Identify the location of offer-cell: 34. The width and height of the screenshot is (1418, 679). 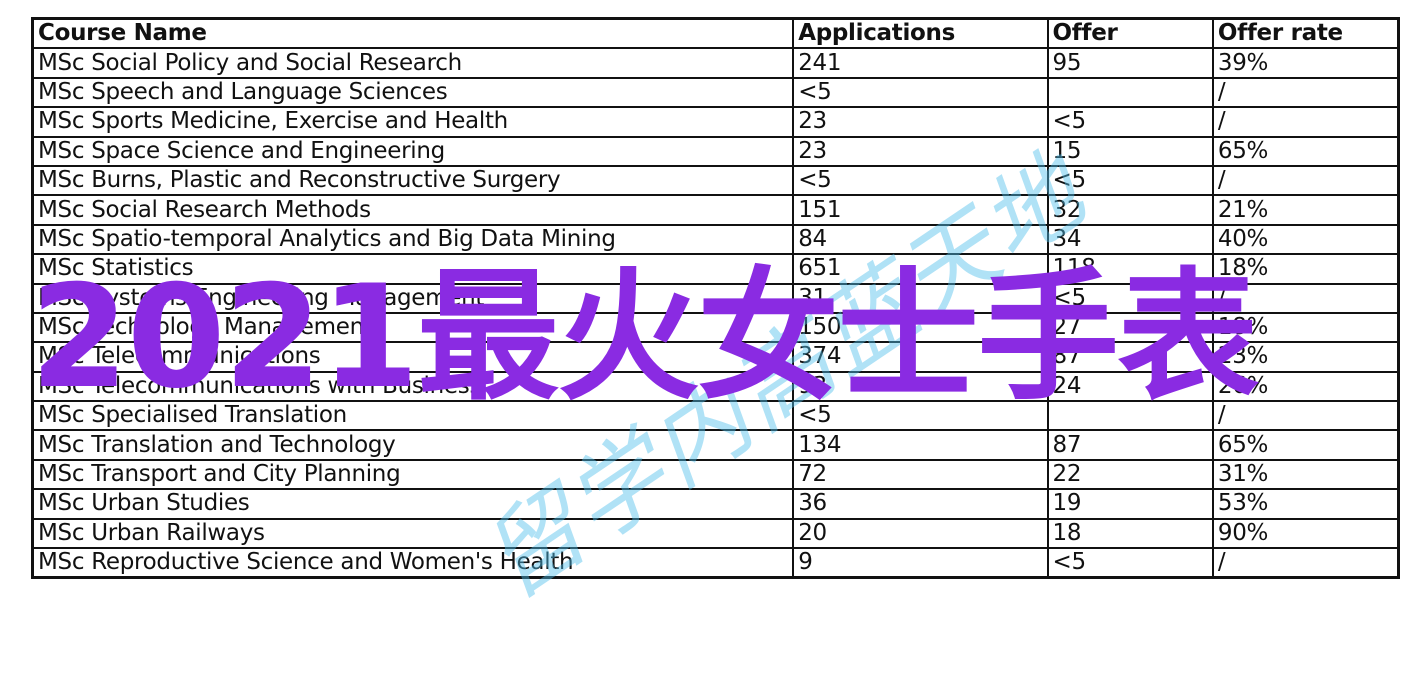
(1130, 239).